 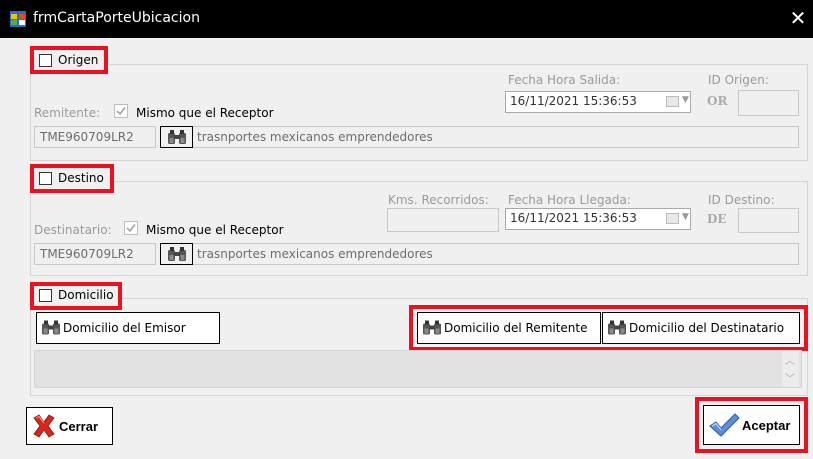 I want to click on remitente-nombre-value: trasnportes mexicanos emprendedores, so click(x=315, y=137).